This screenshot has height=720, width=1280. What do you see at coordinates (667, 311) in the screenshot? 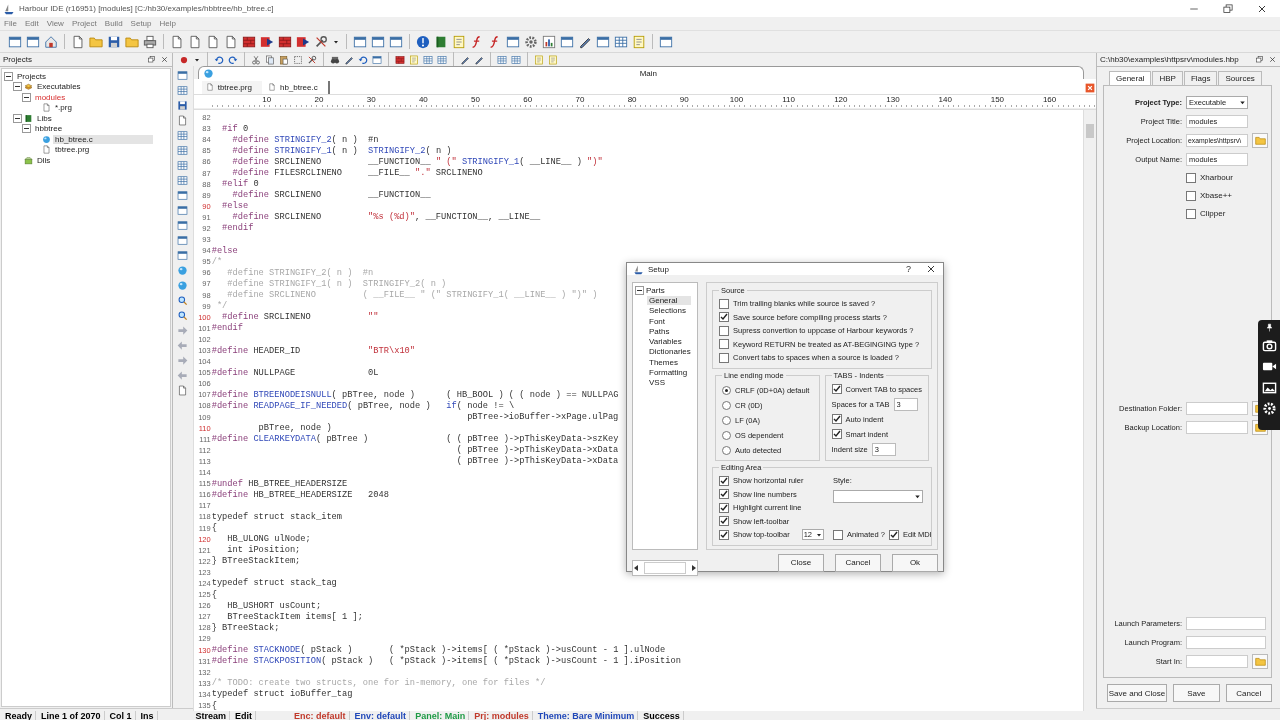
I see `tree-item: Selections` at bounding box center [667, 311].